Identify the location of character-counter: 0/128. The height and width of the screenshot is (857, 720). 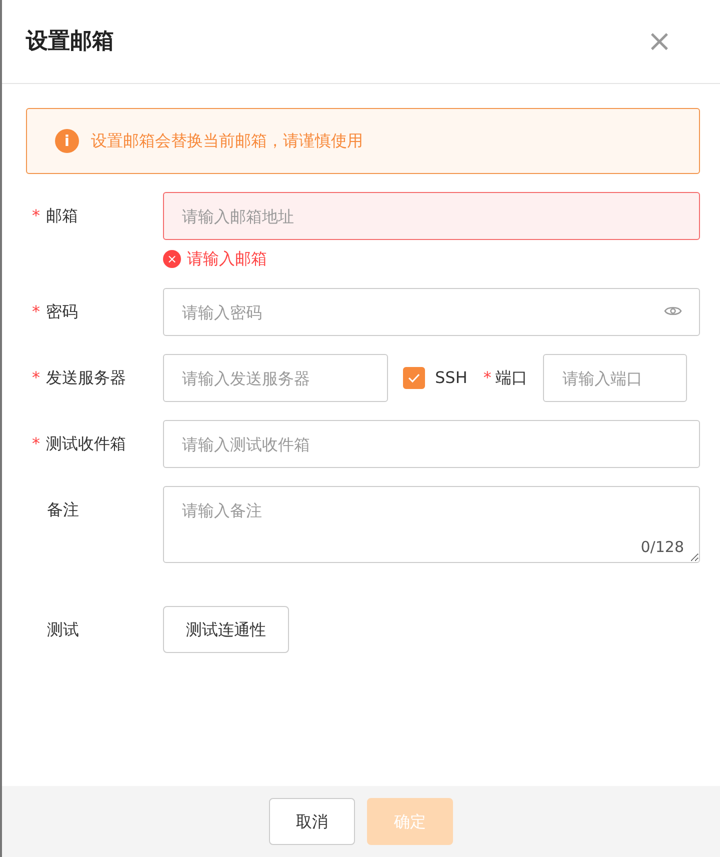
(662, 547).